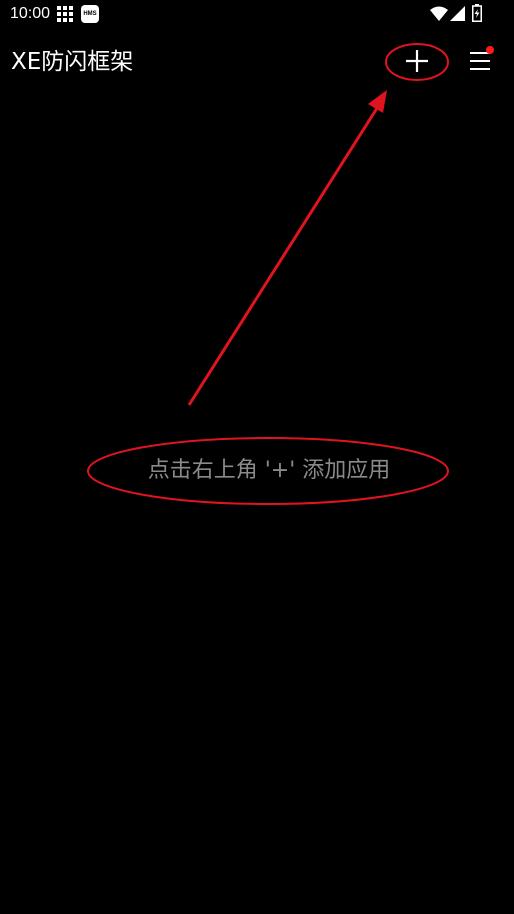  I want to click on status-time: 10:00, so click(30, 13).